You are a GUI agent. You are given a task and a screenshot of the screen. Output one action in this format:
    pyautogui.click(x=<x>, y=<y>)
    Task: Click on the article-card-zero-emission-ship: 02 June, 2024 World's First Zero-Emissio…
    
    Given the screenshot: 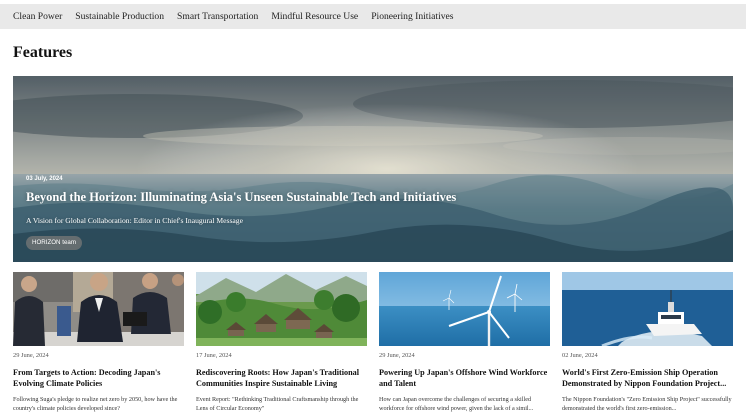 What is the action you would take?
    pyautogui.click(x=647, y=345)
    